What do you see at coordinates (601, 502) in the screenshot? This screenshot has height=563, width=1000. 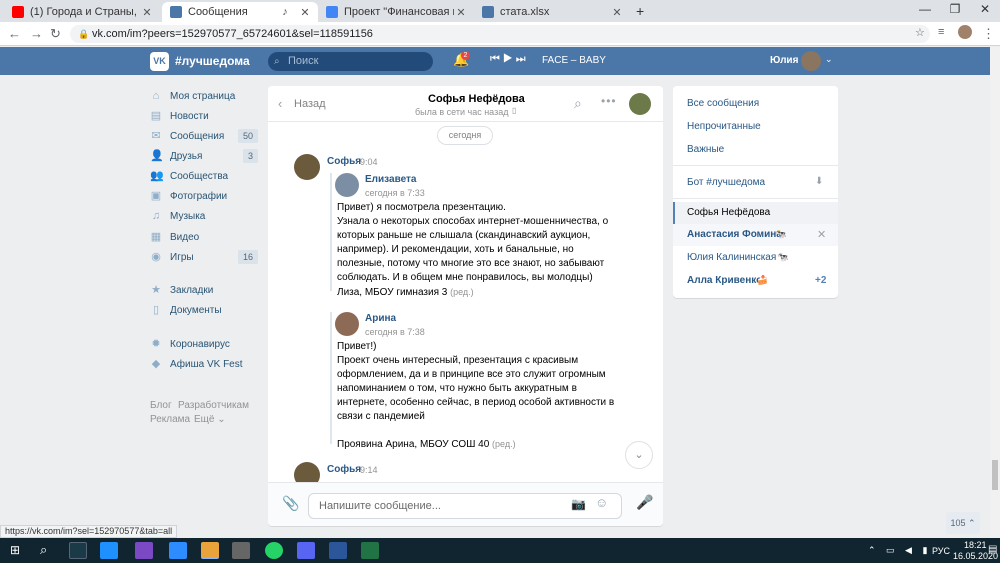 I see `smile-icon: ☺` at bounding box center [601, 502].